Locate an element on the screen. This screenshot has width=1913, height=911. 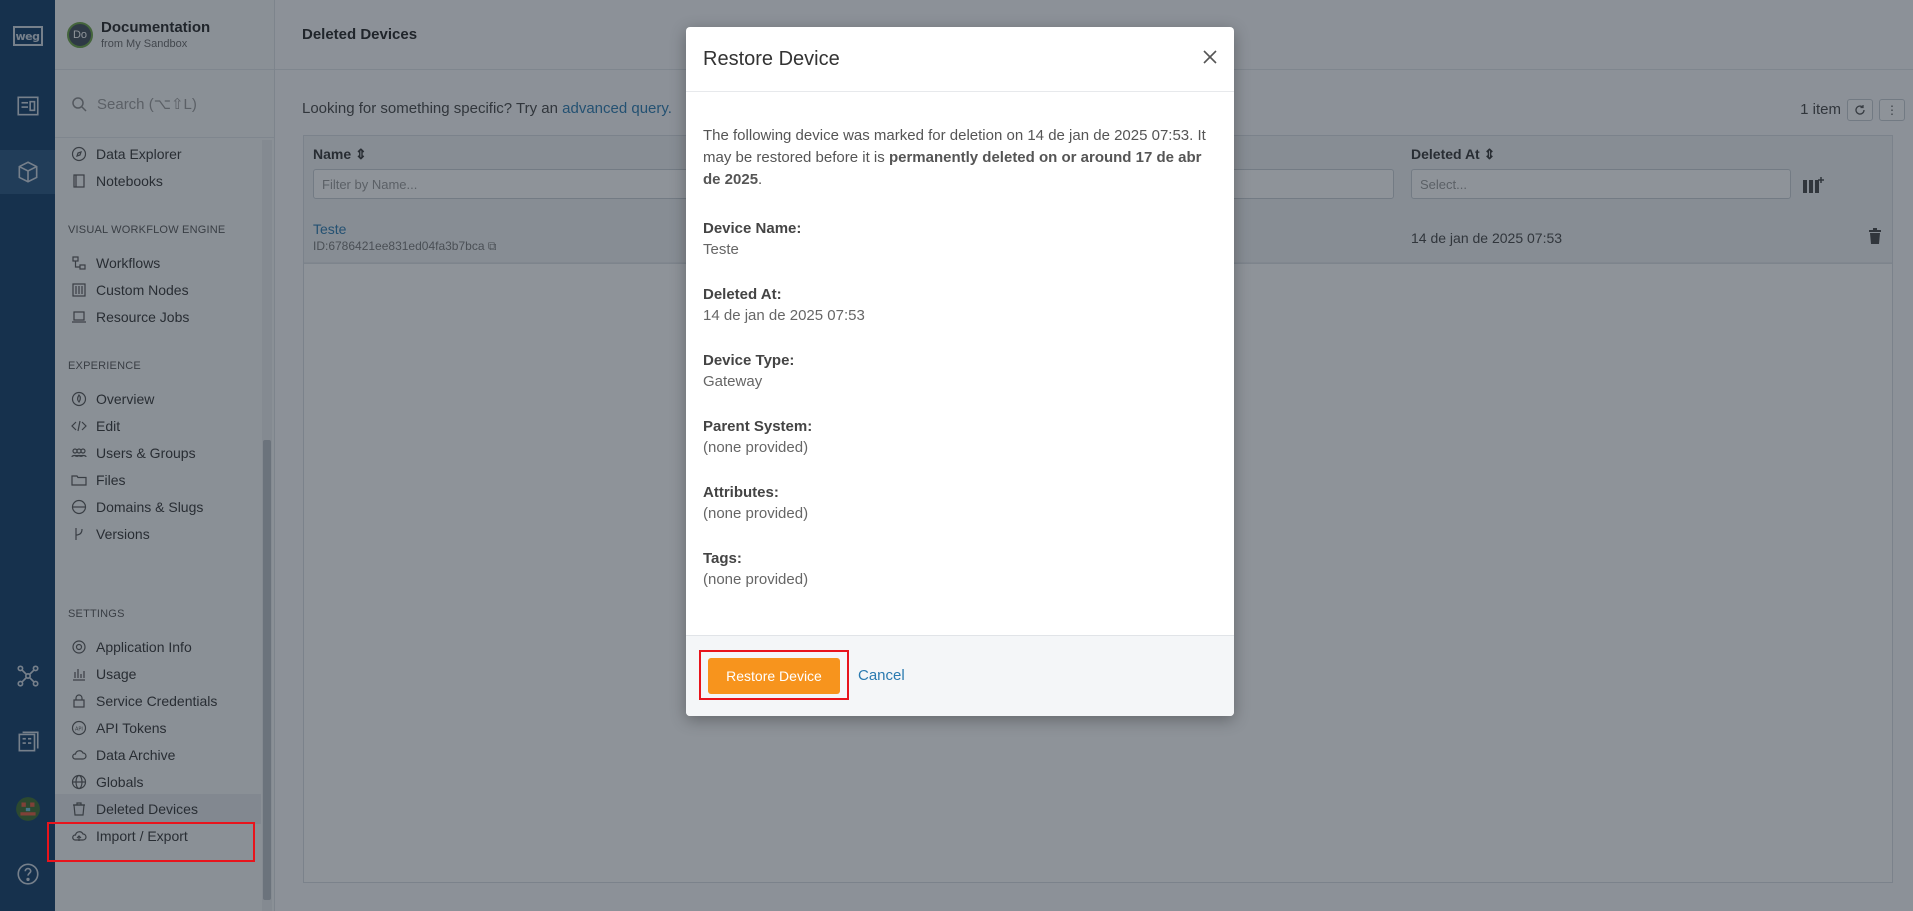
field-device-name: Device Name: Teste is located at coordinates (752, 239).